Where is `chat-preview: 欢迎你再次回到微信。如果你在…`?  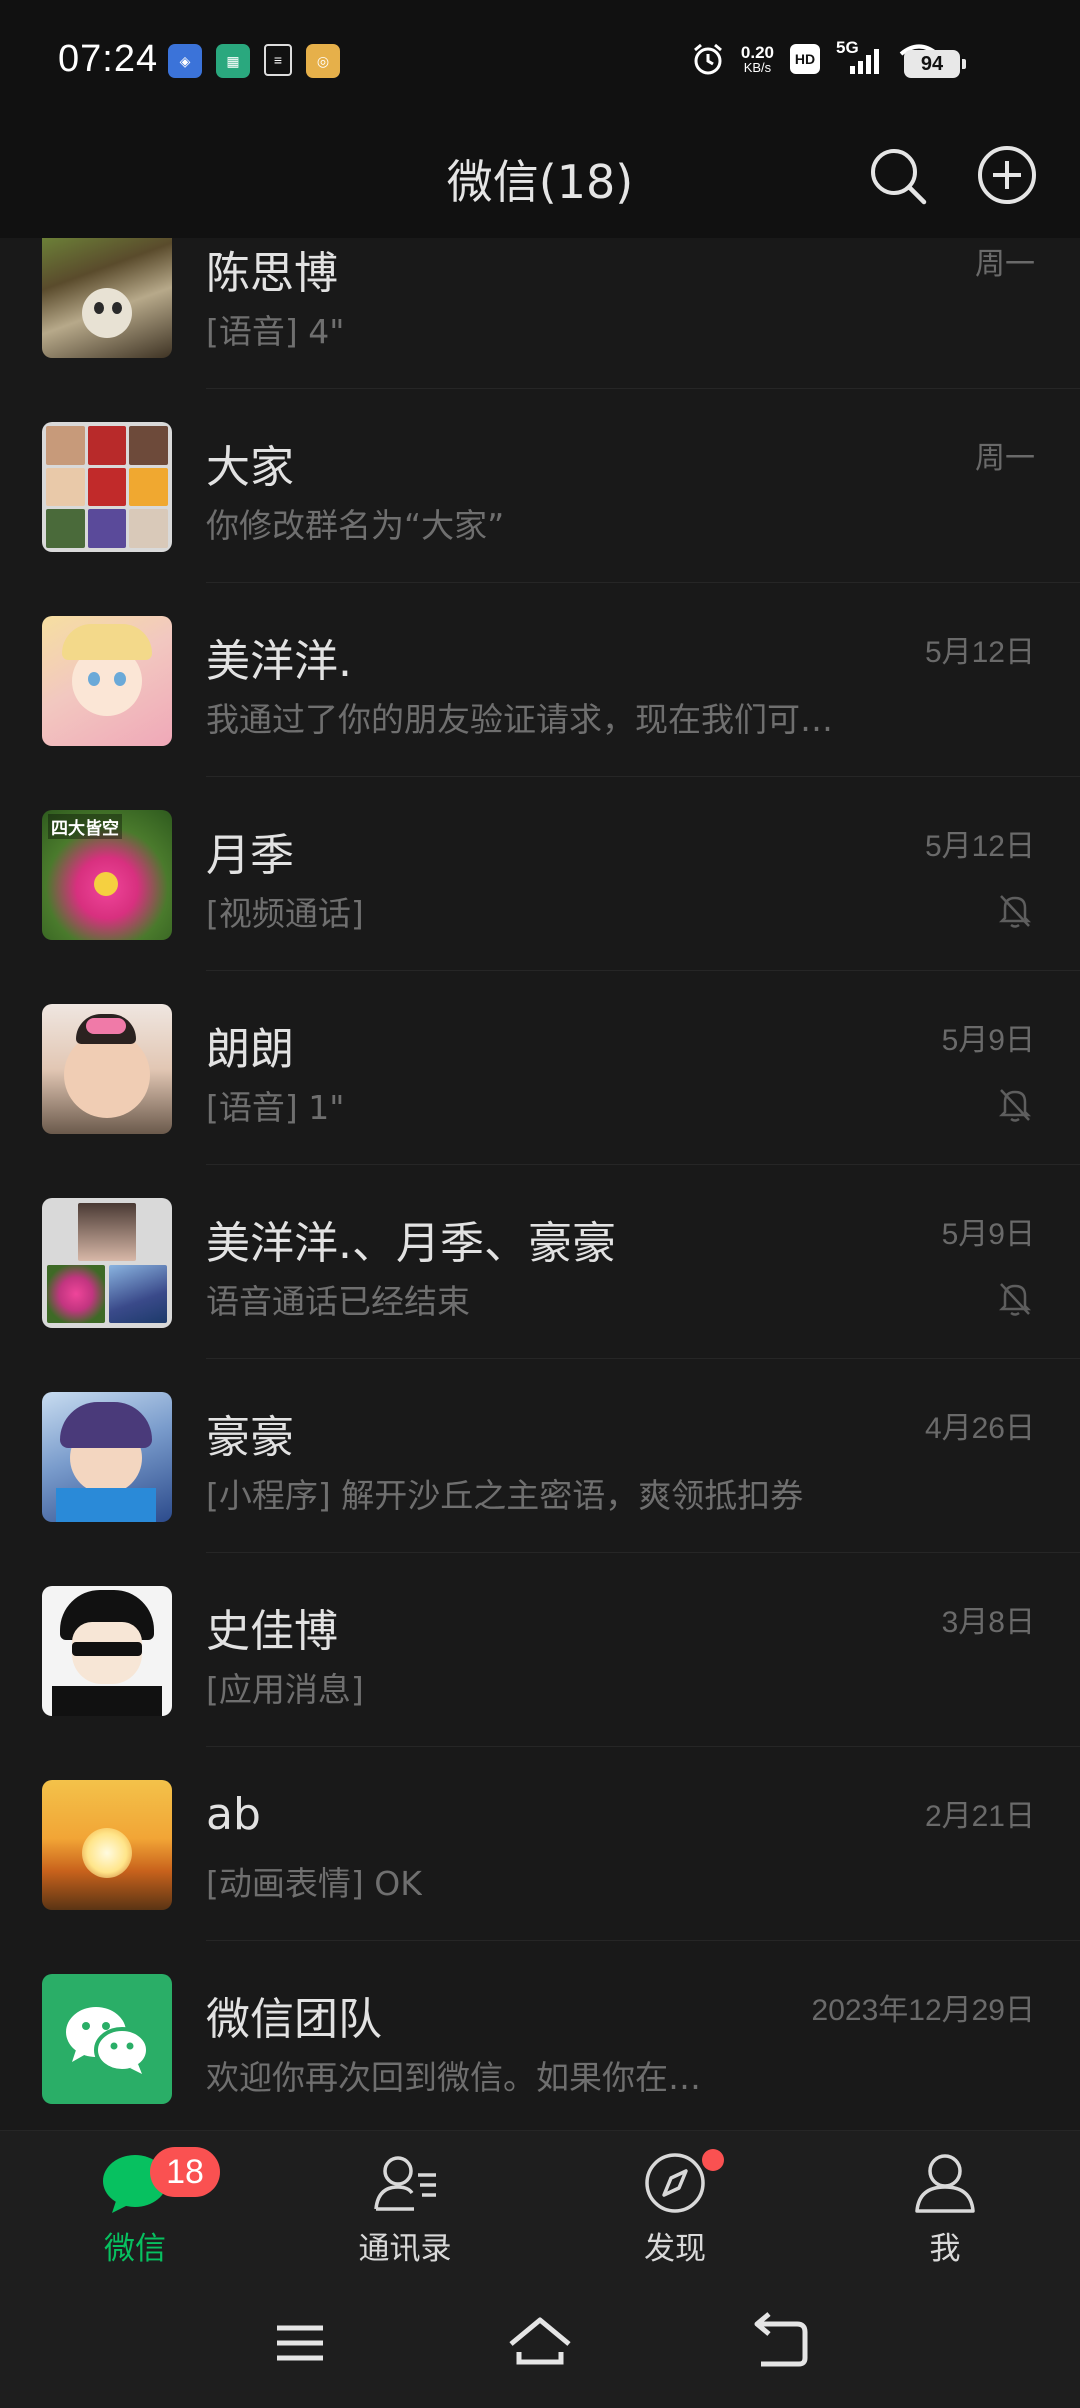 chat-preview: 欢迎你再次回到微信。如果你在… is located at coordinates (453, 2077).